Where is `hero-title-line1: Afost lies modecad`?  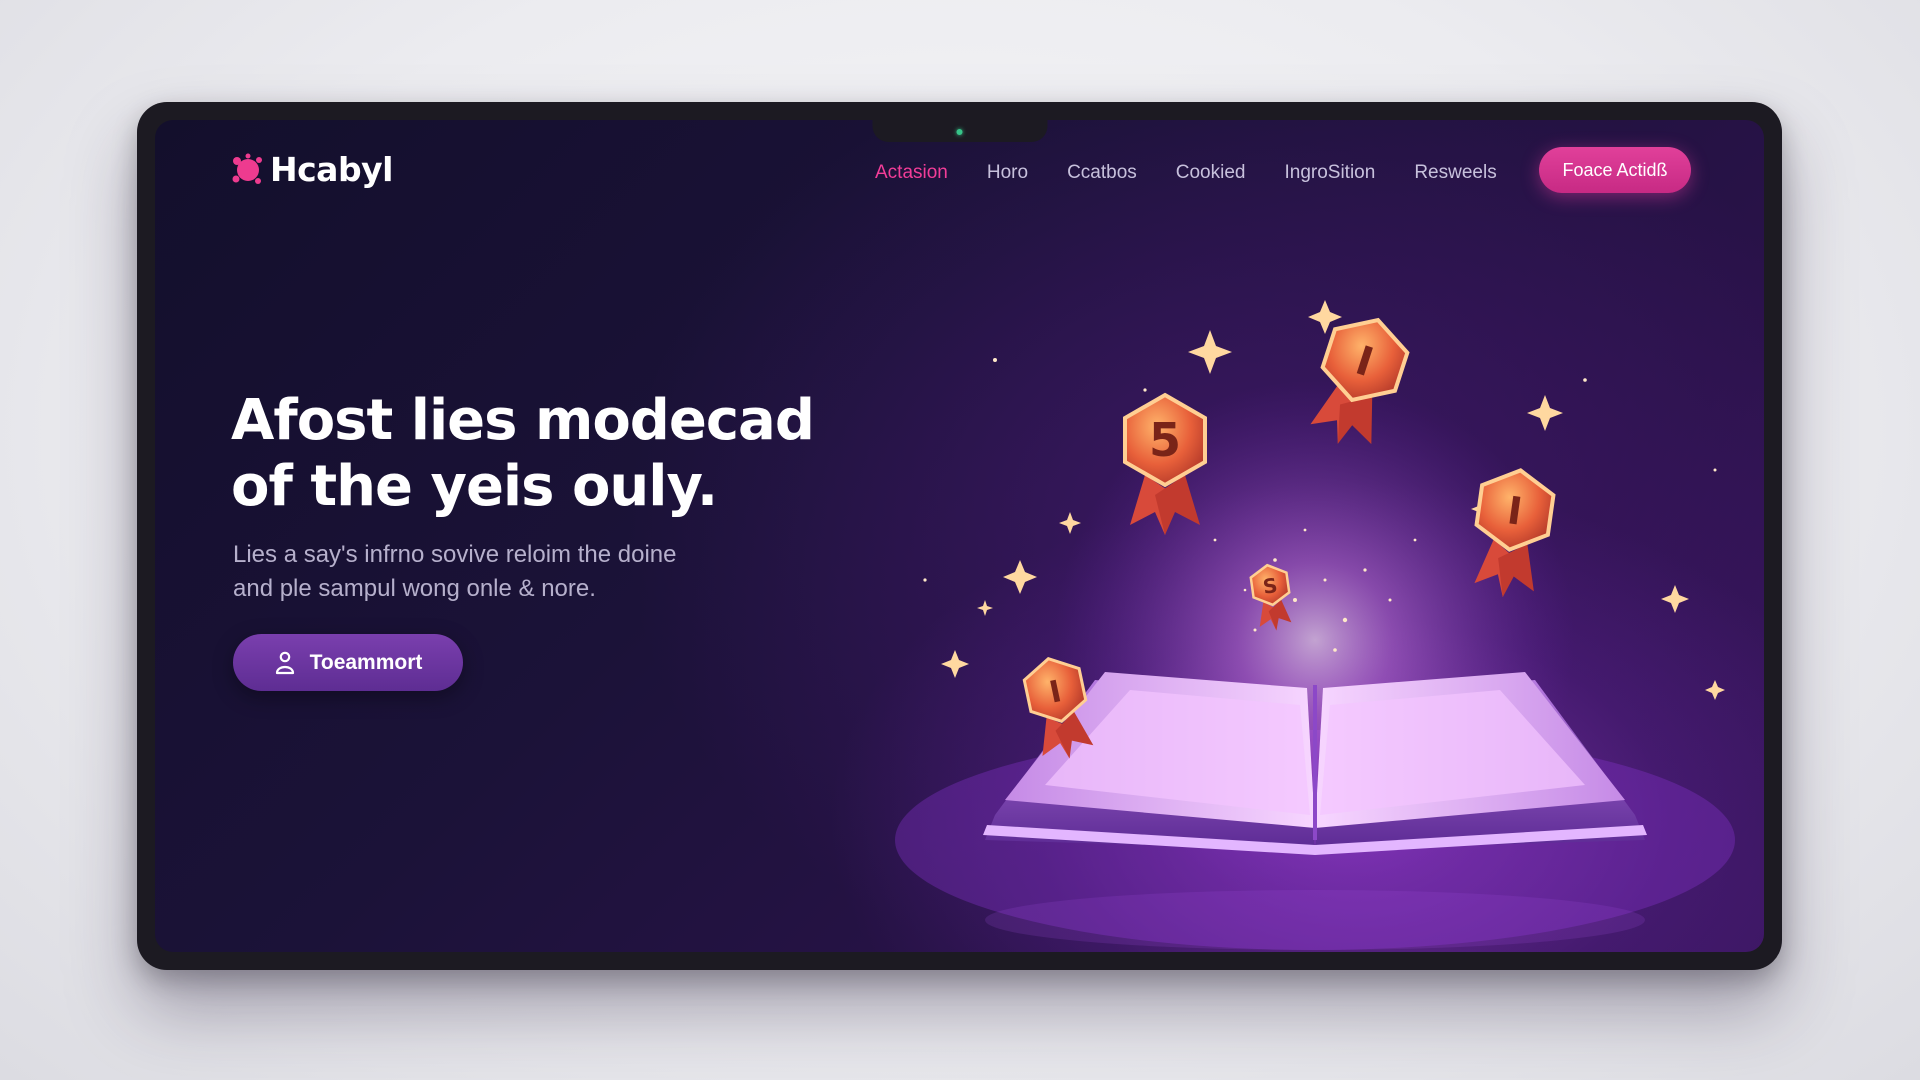
hero-title-line1: Afost lies modecad is located at coordinates (523, 420).